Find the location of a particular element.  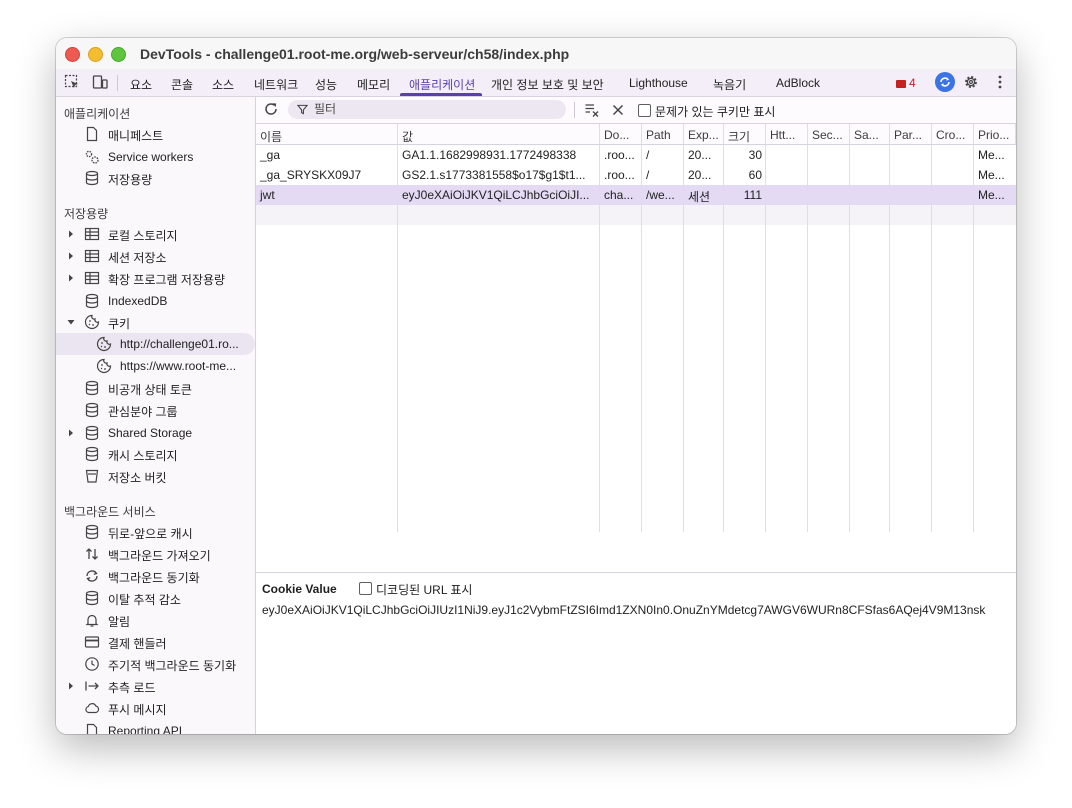

issues-badge: 4 is located at coordinates (906, 83).